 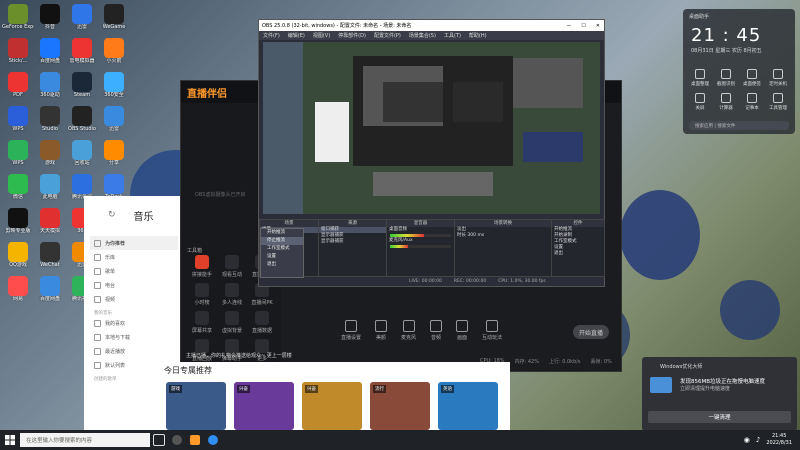 I want to click on tool-item: 观看互动, so click(x=232, y=266).